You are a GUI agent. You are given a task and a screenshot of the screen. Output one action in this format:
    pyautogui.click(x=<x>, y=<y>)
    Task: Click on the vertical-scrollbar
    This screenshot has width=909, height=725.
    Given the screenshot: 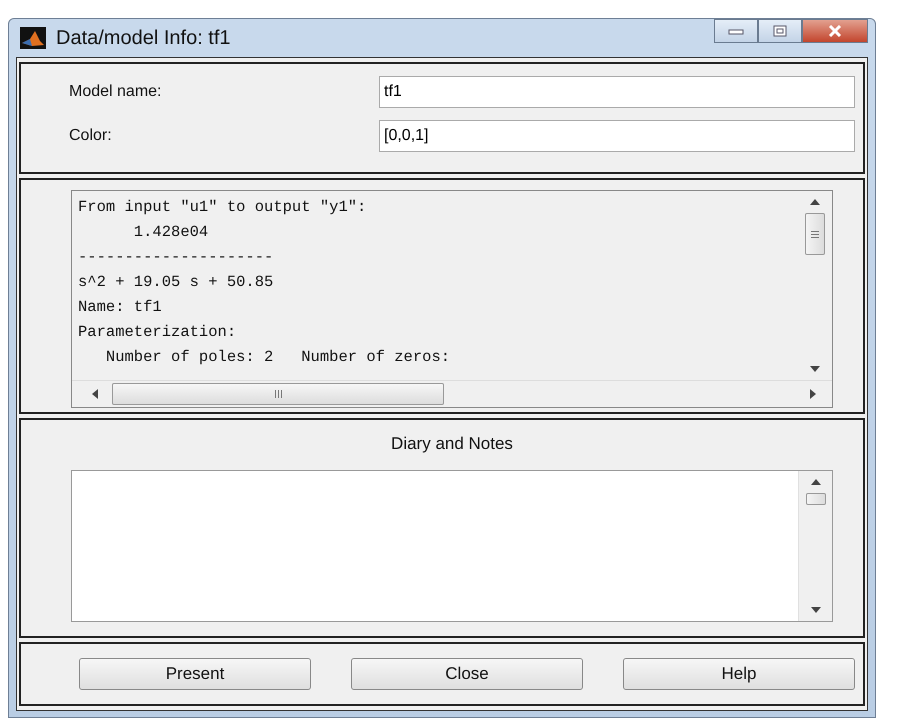 What is the action you would take?
    pyautogui.click(x=815, y=546)
    